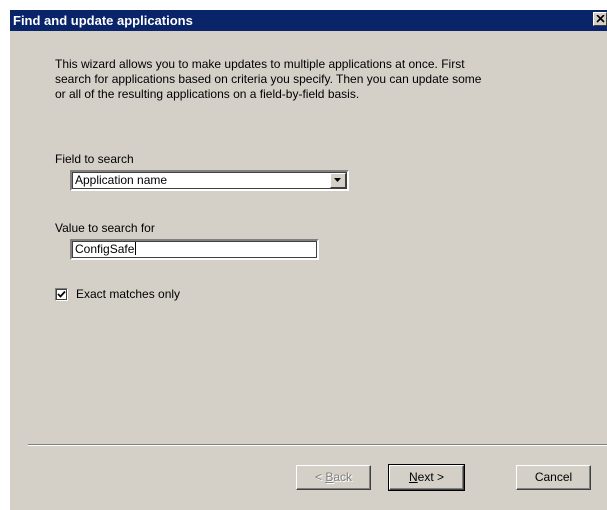  I want to click on close-button, so click(600, 19).